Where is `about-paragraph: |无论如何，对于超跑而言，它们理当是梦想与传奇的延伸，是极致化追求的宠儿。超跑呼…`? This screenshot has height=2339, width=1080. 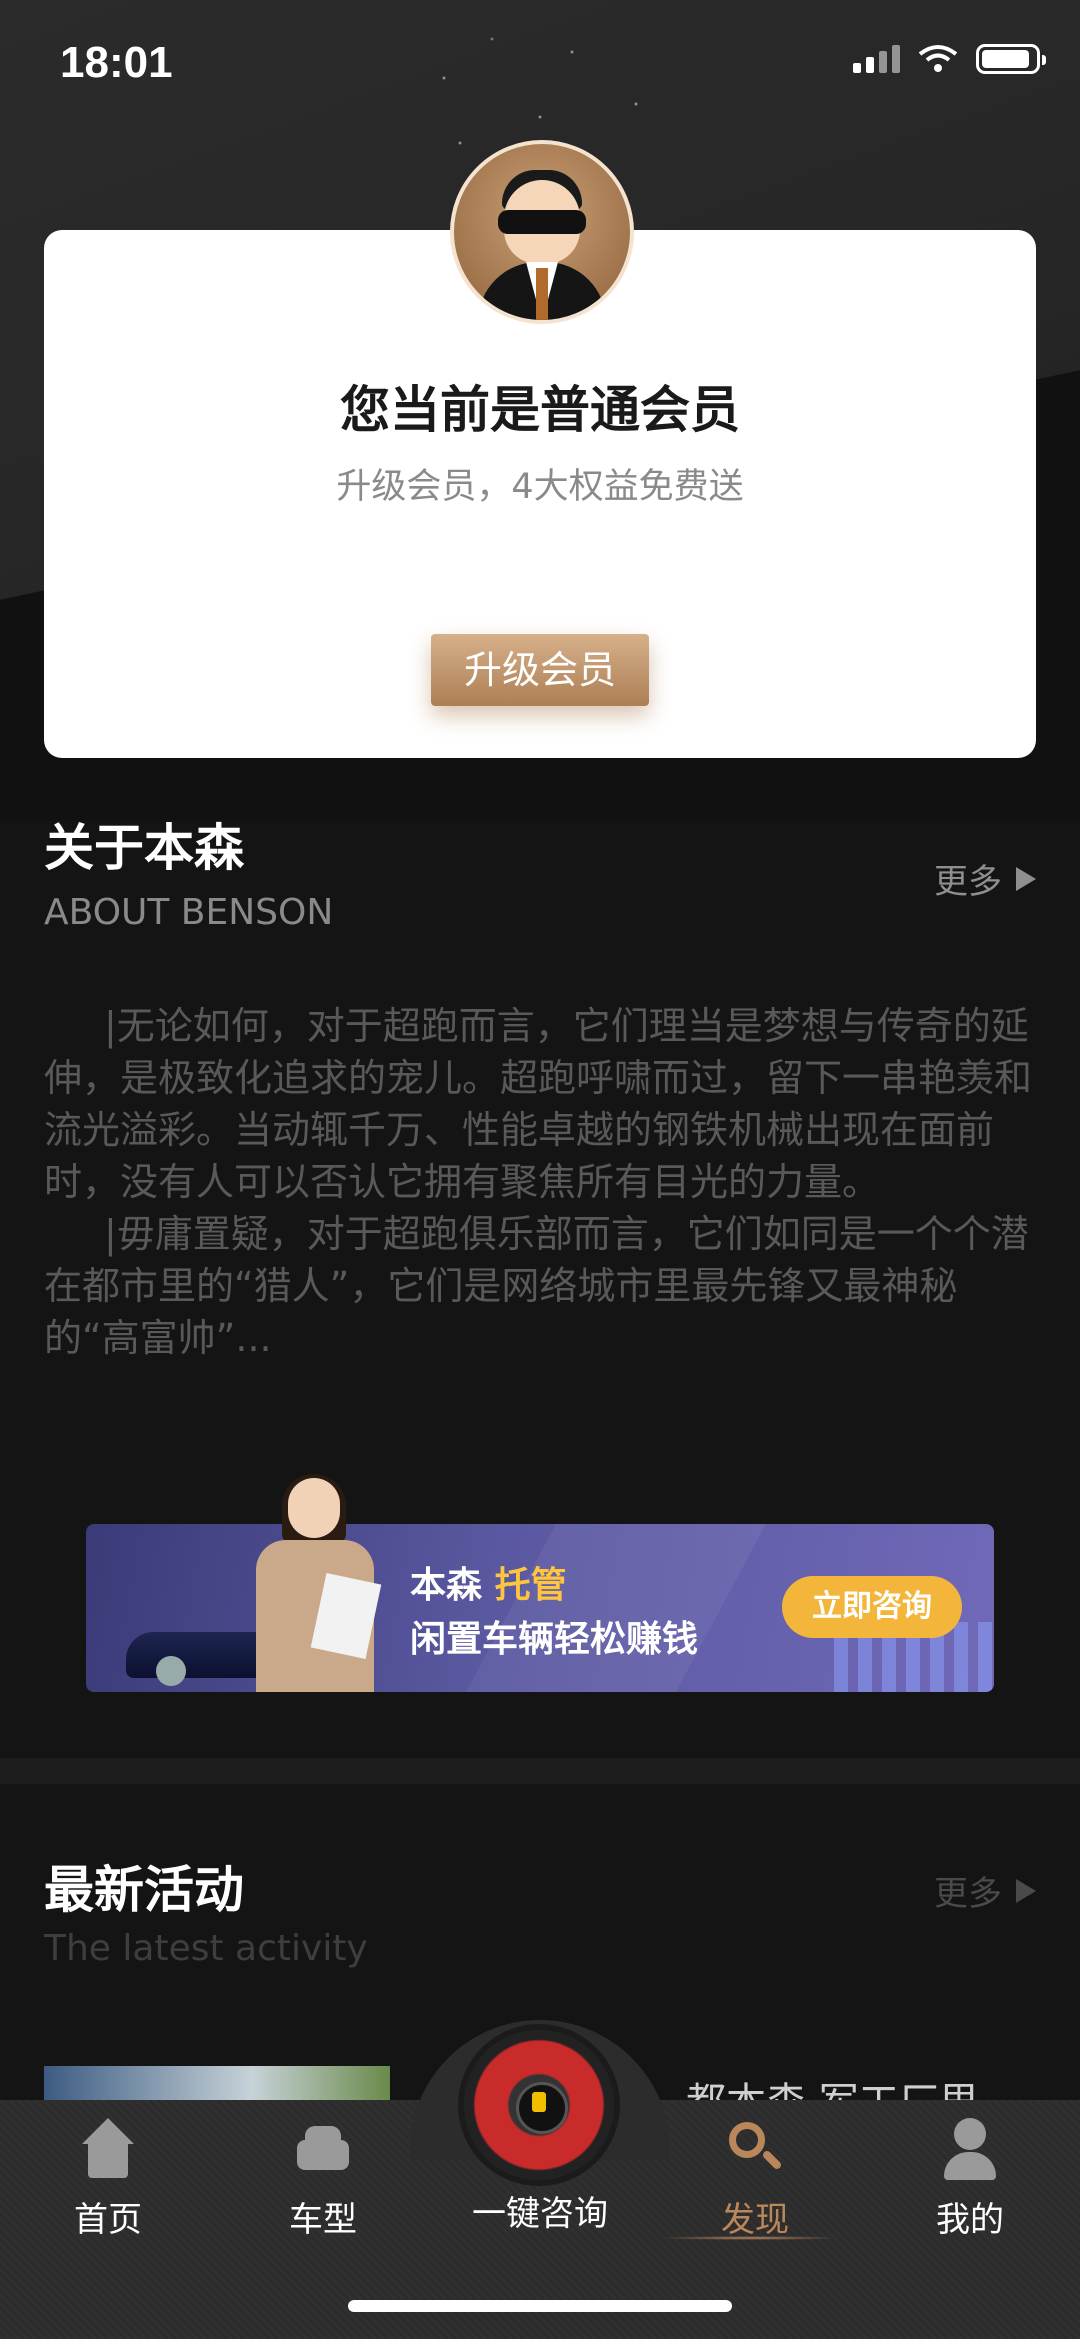
about-paragraph: |无论如何，对于超跑而言，它们理当是梦想与传奇的延伸，是极致化追求的宠儿。超跑呼… is located at coordinates (538, 1104).